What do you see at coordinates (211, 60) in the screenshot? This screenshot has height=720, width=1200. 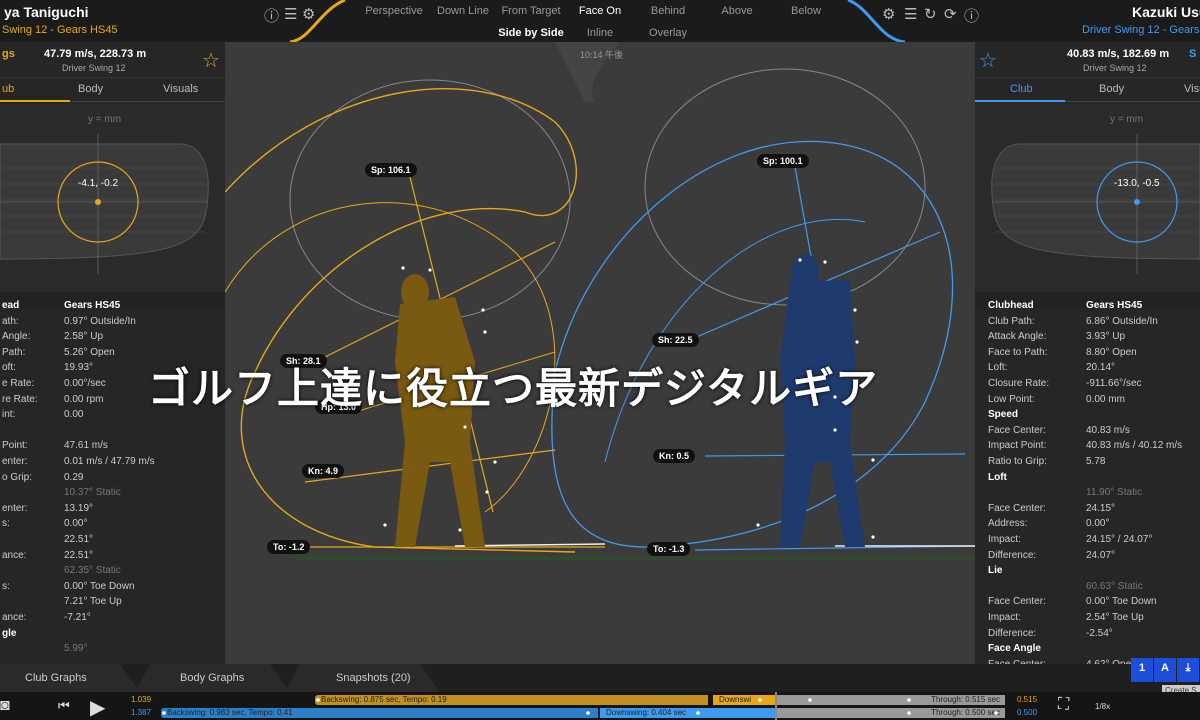 I see `star-icon: ☆` at bounding box center [211, 60].